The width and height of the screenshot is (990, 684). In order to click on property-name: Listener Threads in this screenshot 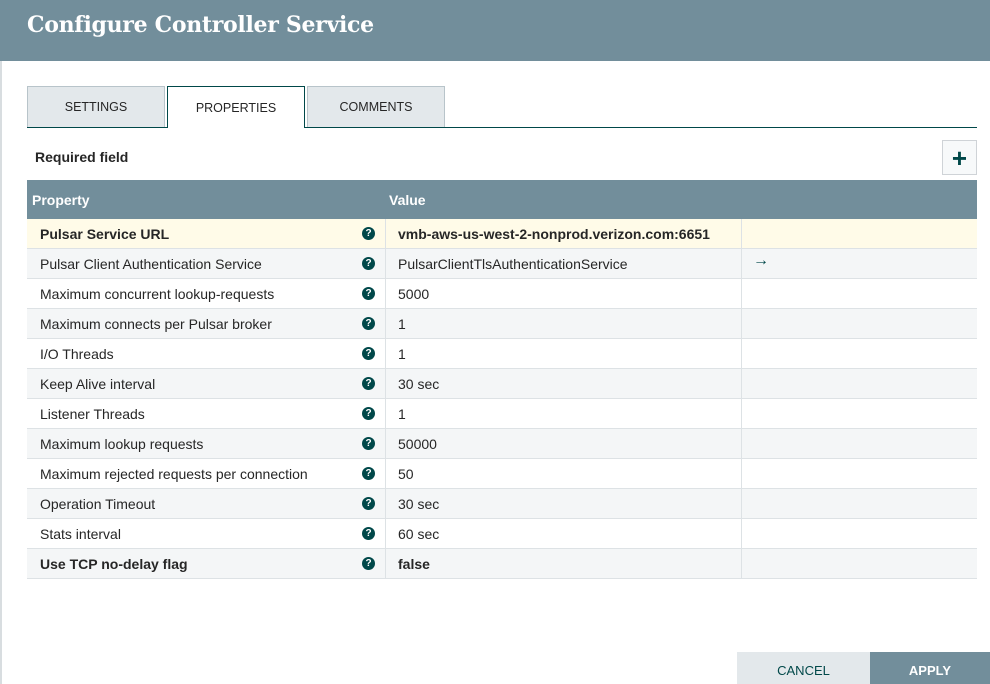, I will do `click(92, 414)`.